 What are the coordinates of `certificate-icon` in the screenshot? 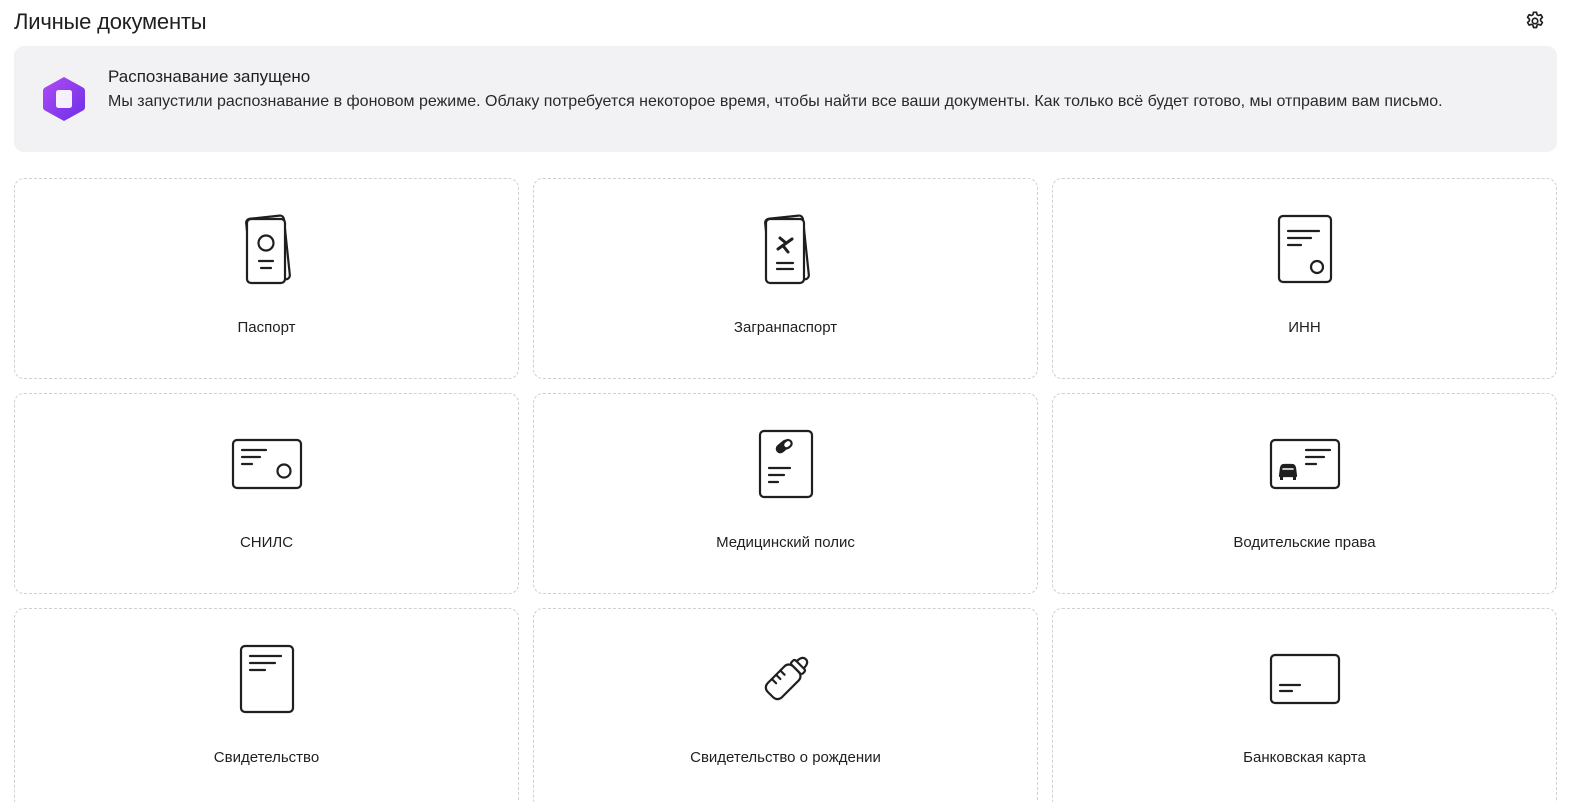 It's located at (267, 679).